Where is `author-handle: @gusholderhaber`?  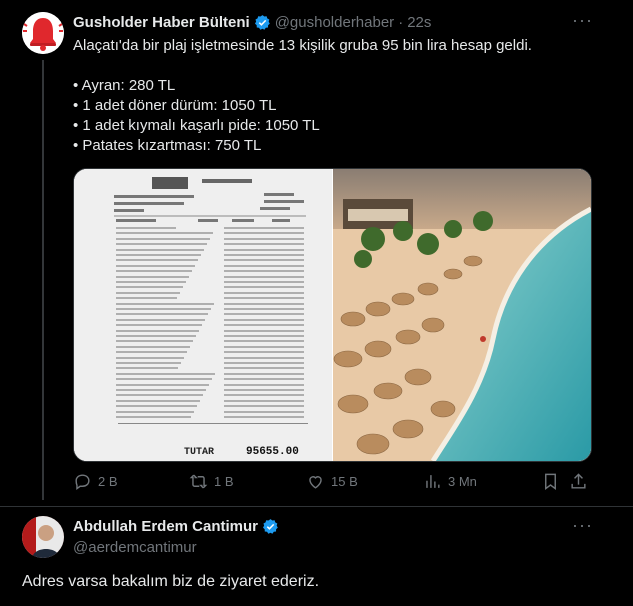
author-handle: @gusholderhaber is located at coordinates (334, 22).